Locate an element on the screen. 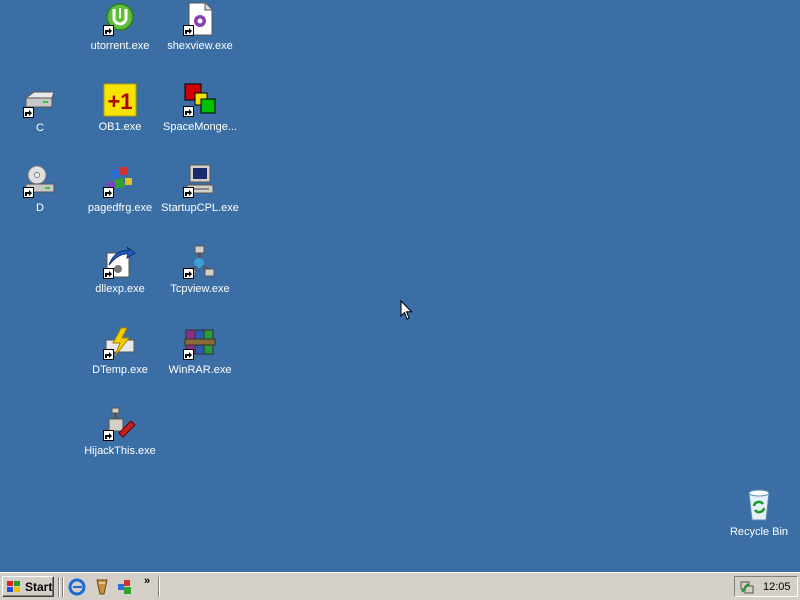 This screenshot has width=800, height=600. desktop-icon-d-drive: D is located at coordinates (40, 199).